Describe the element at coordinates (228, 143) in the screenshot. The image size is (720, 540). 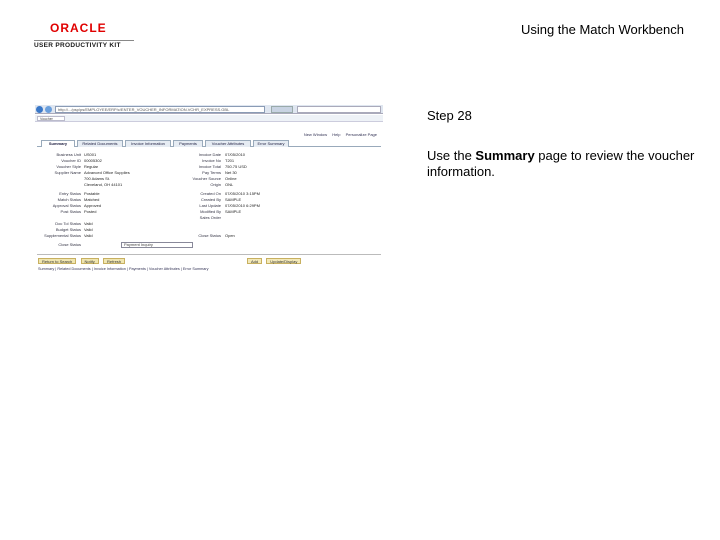
I see `tab-voucher-attributes: Voucher Attributes` at that location.